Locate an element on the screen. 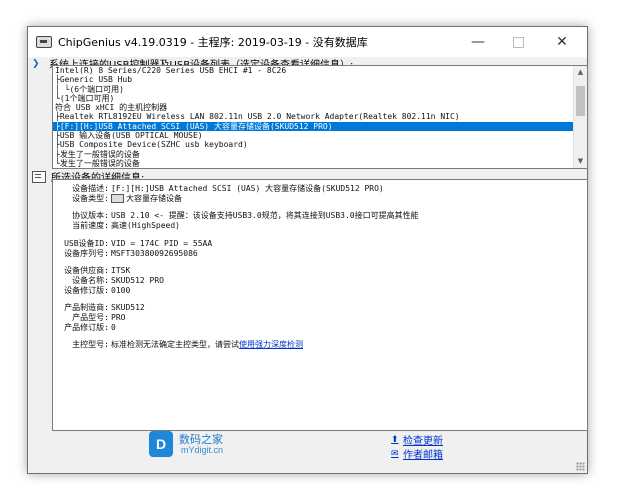  detail-value: PRO is located at coordinates (118, 317).